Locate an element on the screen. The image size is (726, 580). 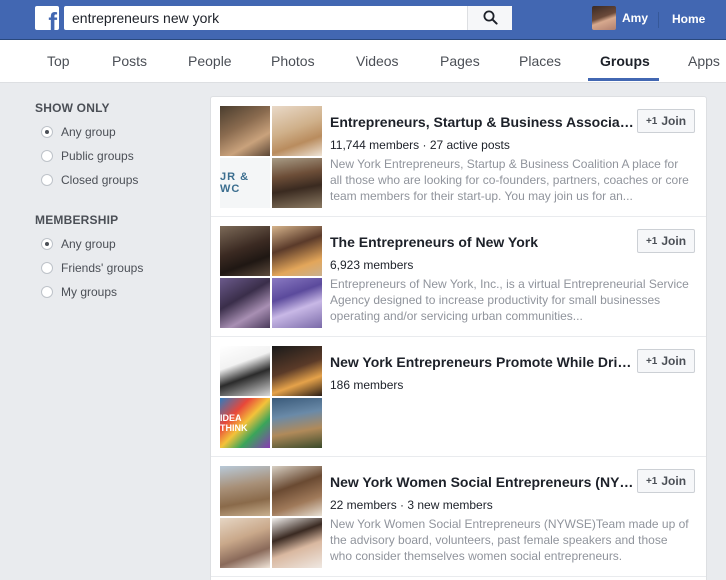
group-member-count: 6,923 members is located at coordinates (372, 265).